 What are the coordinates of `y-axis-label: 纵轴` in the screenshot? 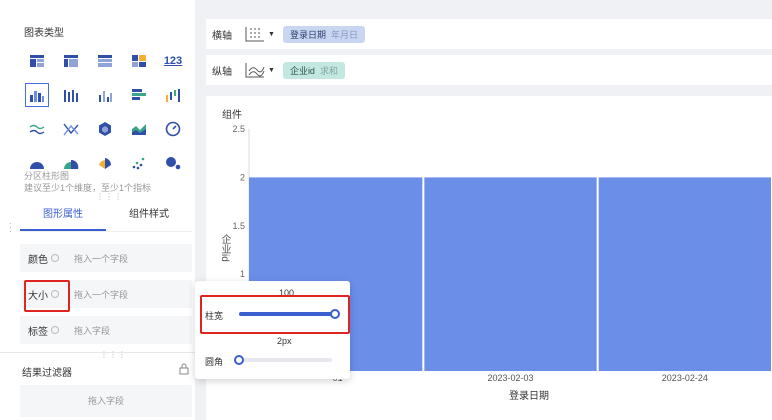 It's located at (222, 72).